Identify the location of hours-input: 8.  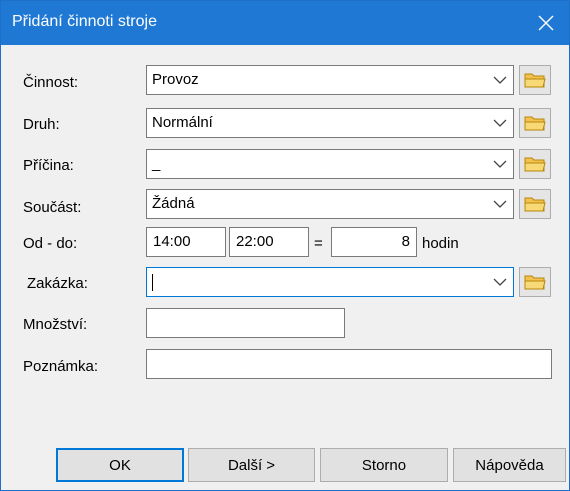
(374, 242).